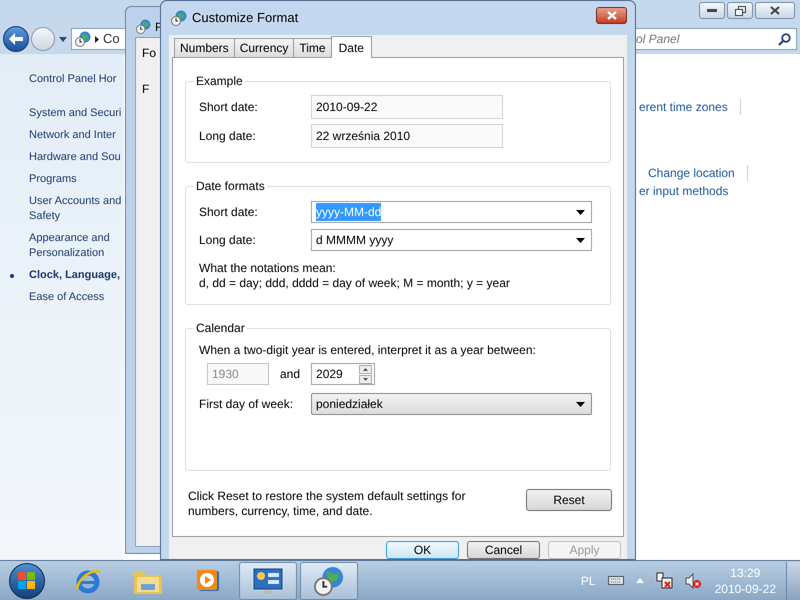  I want to click on minimize-icon, so click(712, 10).